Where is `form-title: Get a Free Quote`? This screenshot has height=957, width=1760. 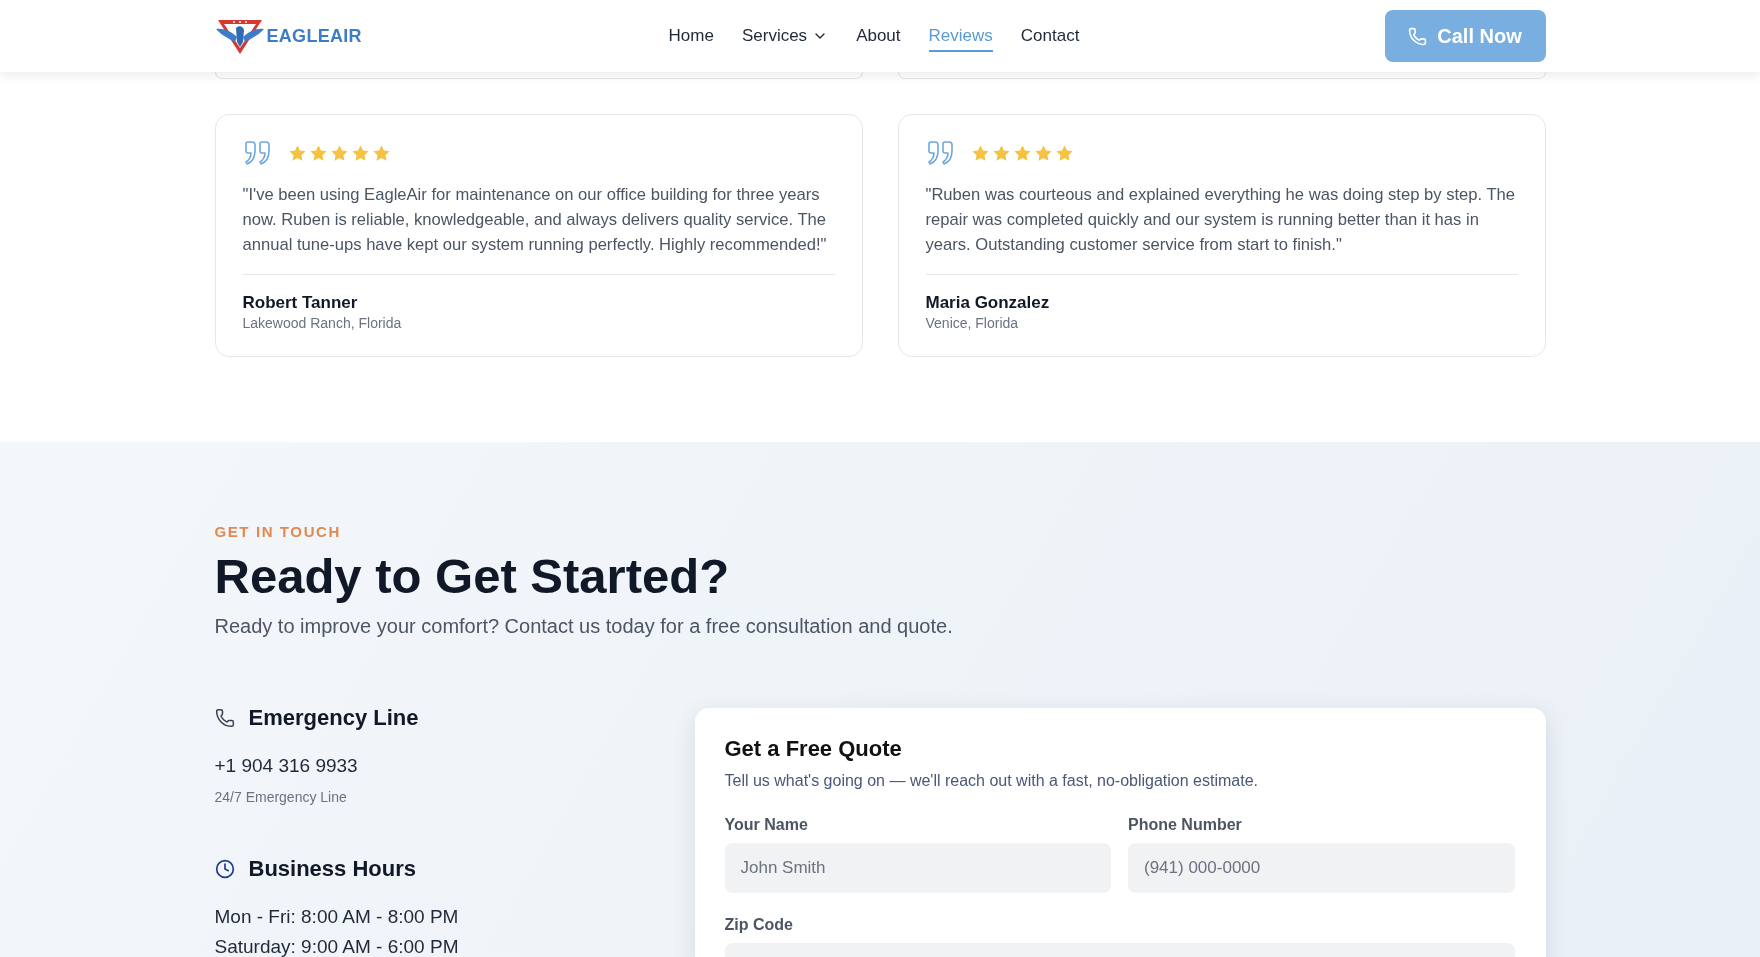 form-title: Get a Free Quote is located at coordinates (813, 749).